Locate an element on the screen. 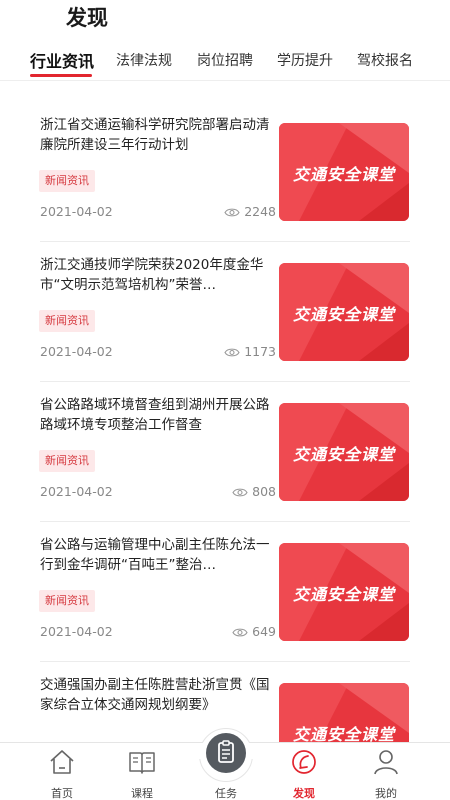 This screenshot has height=800, width=450. nav-discover: 发现 is located at coordinates (304, 771).